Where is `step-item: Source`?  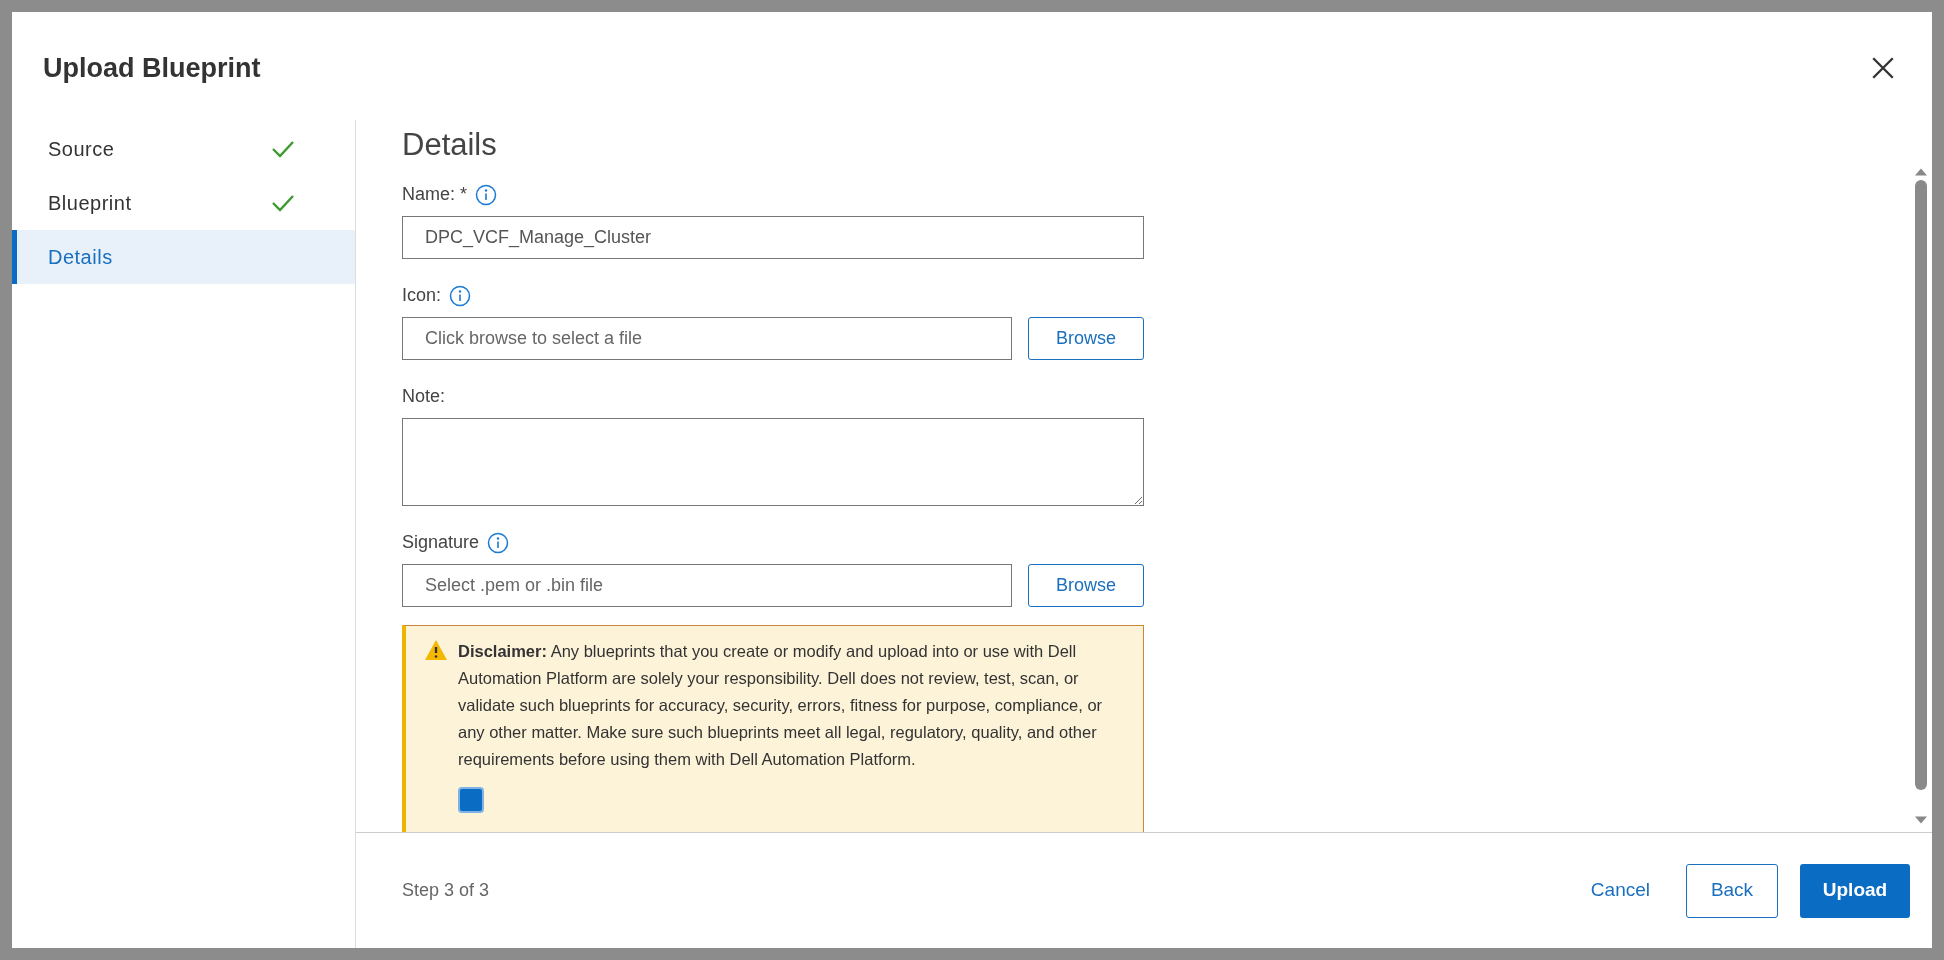 step-item: Source is located at coordinates (183, 149).